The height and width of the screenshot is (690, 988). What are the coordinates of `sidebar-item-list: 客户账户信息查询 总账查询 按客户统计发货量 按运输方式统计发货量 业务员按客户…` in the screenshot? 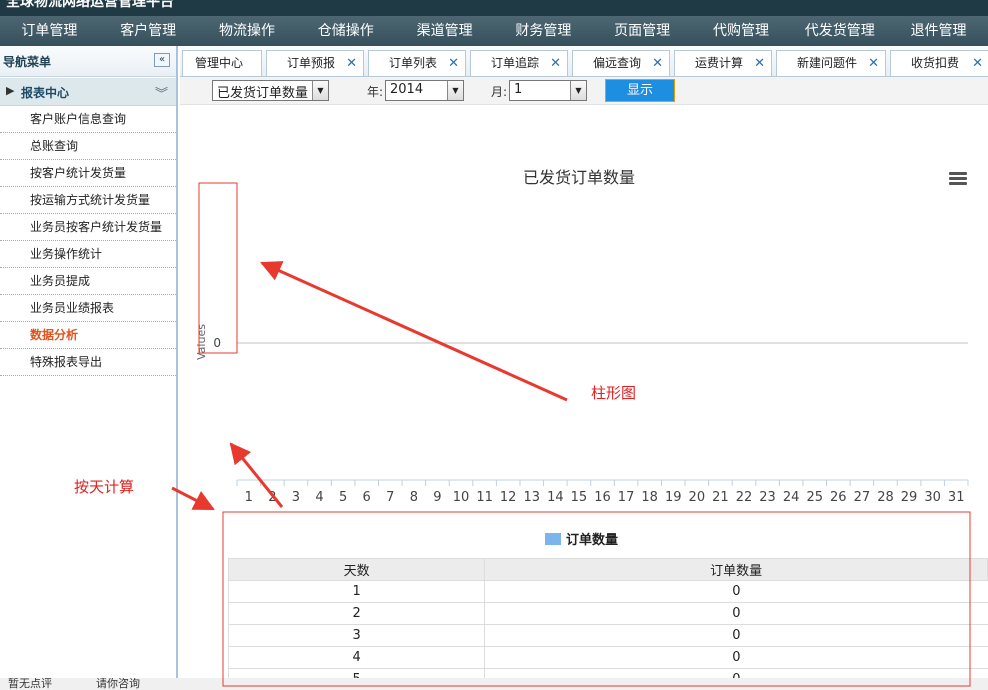 It's located at (88, 241).